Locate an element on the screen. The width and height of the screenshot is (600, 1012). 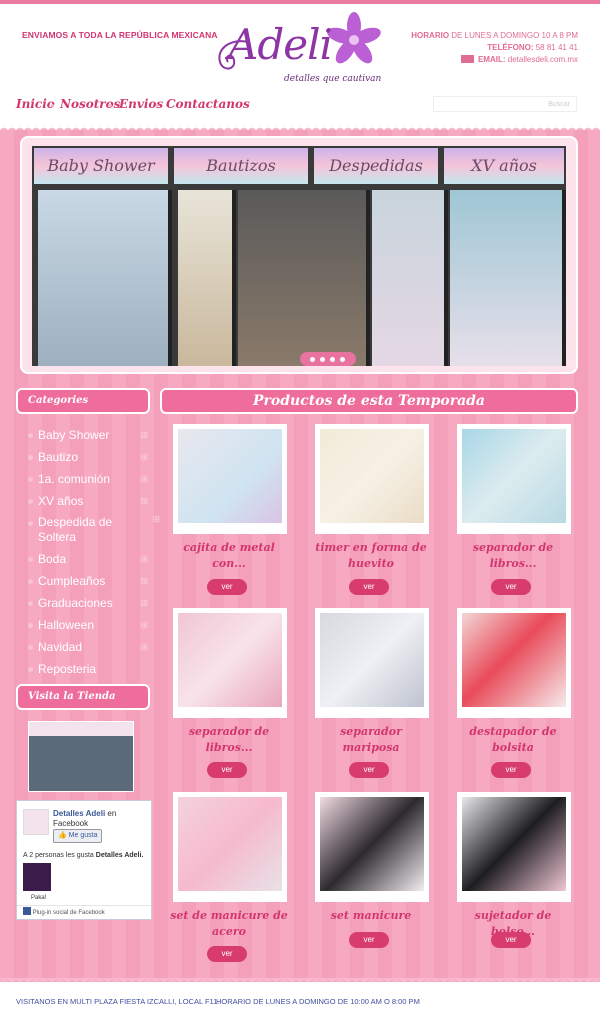
slider-banner: Bautizos is located at coordinates (241, 166).